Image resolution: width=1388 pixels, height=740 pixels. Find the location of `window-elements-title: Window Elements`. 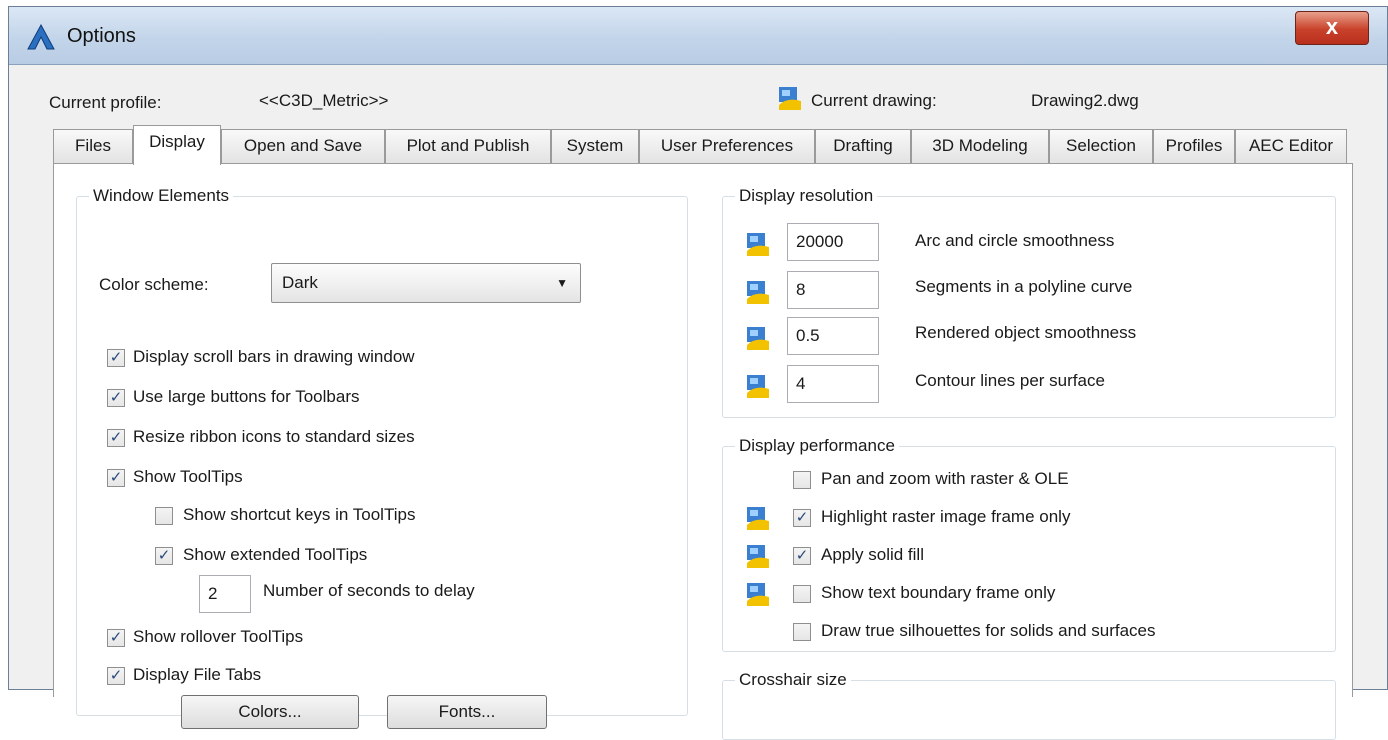

window-elements-title: Window Elements is located at coordinates (161, 196).